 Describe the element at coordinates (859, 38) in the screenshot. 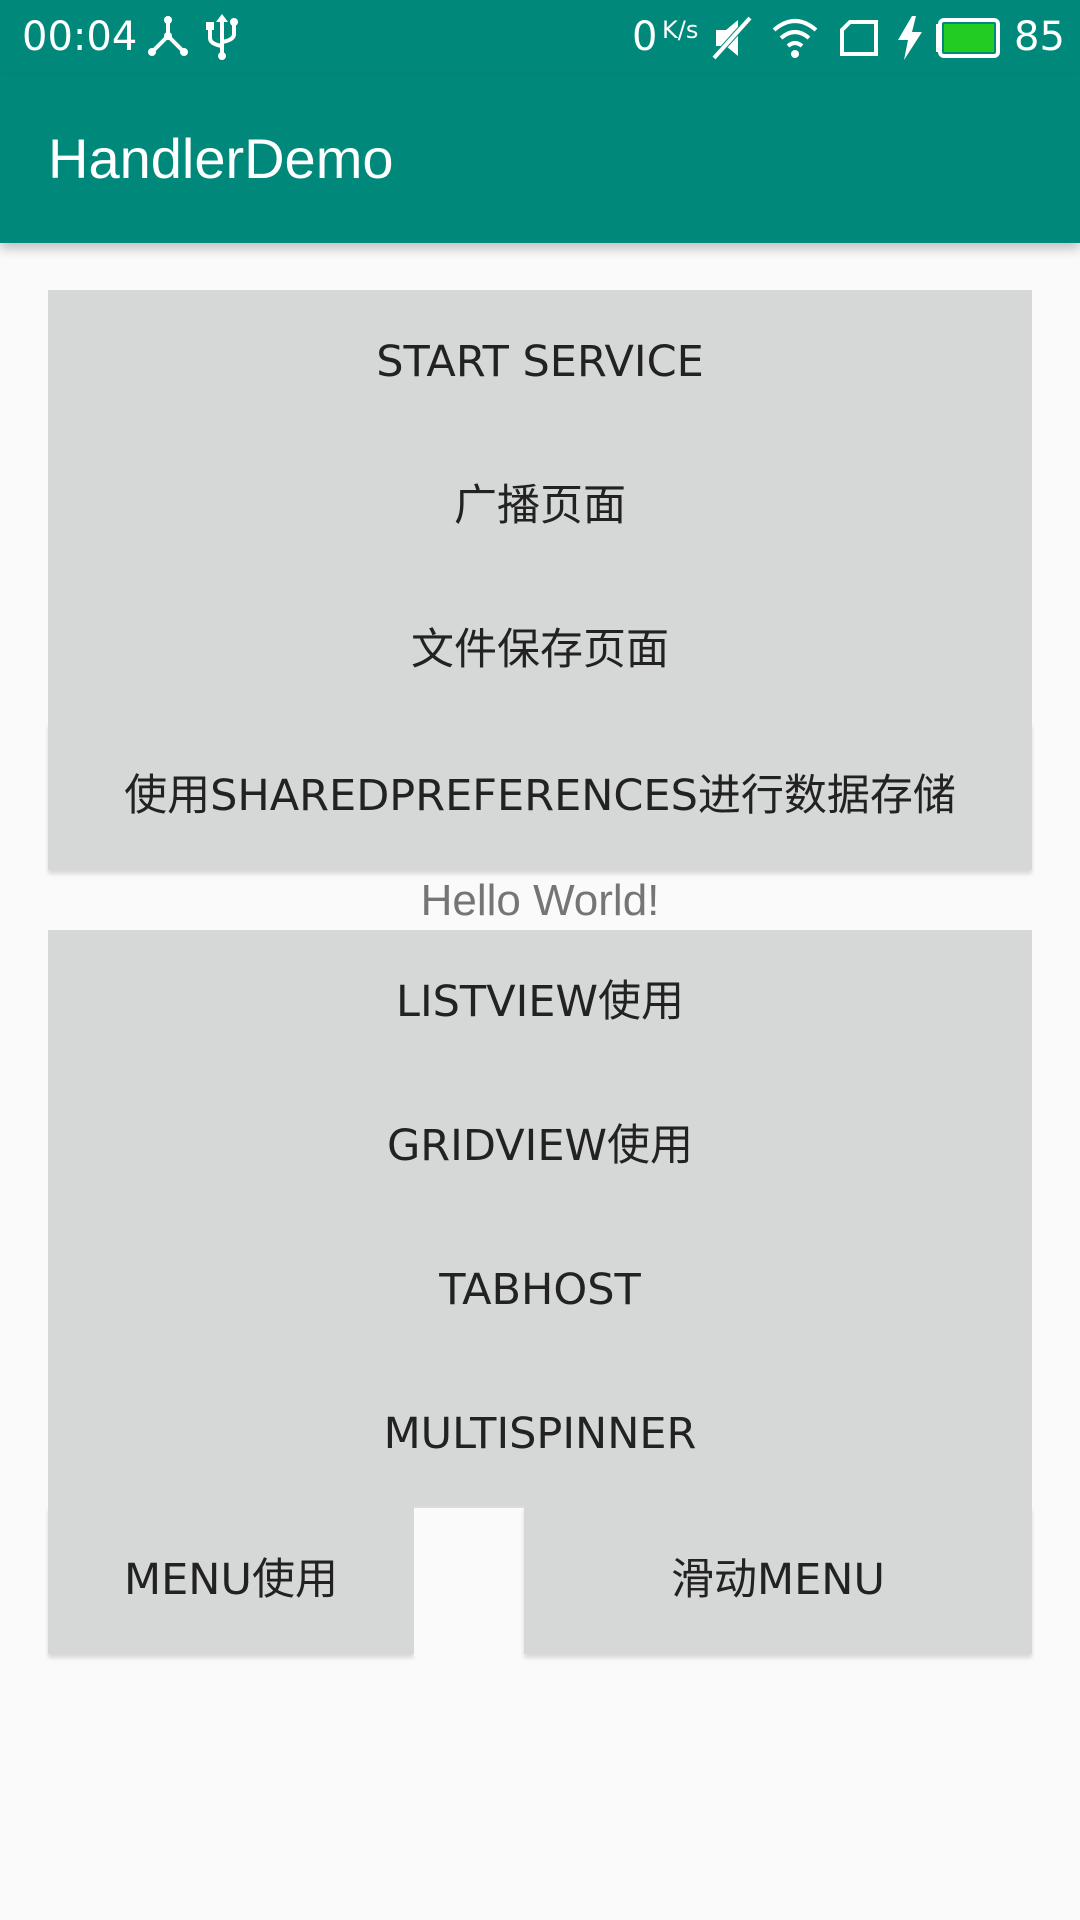

I see `sim-icon` at that location.